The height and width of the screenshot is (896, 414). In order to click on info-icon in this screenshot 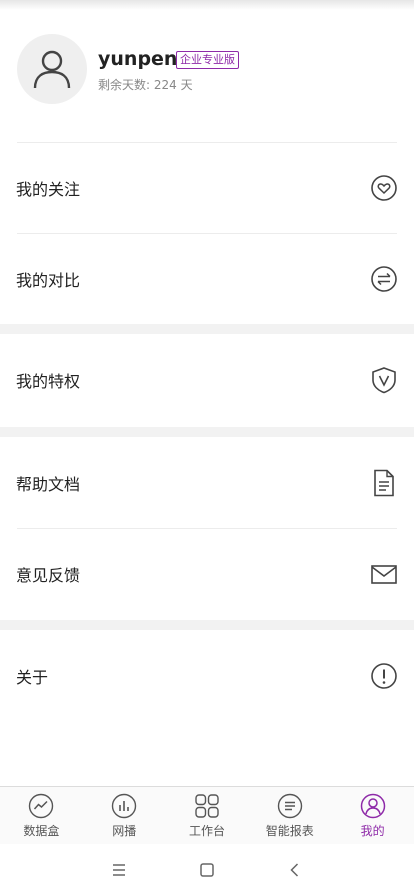, I will do `click(384, 676)`.